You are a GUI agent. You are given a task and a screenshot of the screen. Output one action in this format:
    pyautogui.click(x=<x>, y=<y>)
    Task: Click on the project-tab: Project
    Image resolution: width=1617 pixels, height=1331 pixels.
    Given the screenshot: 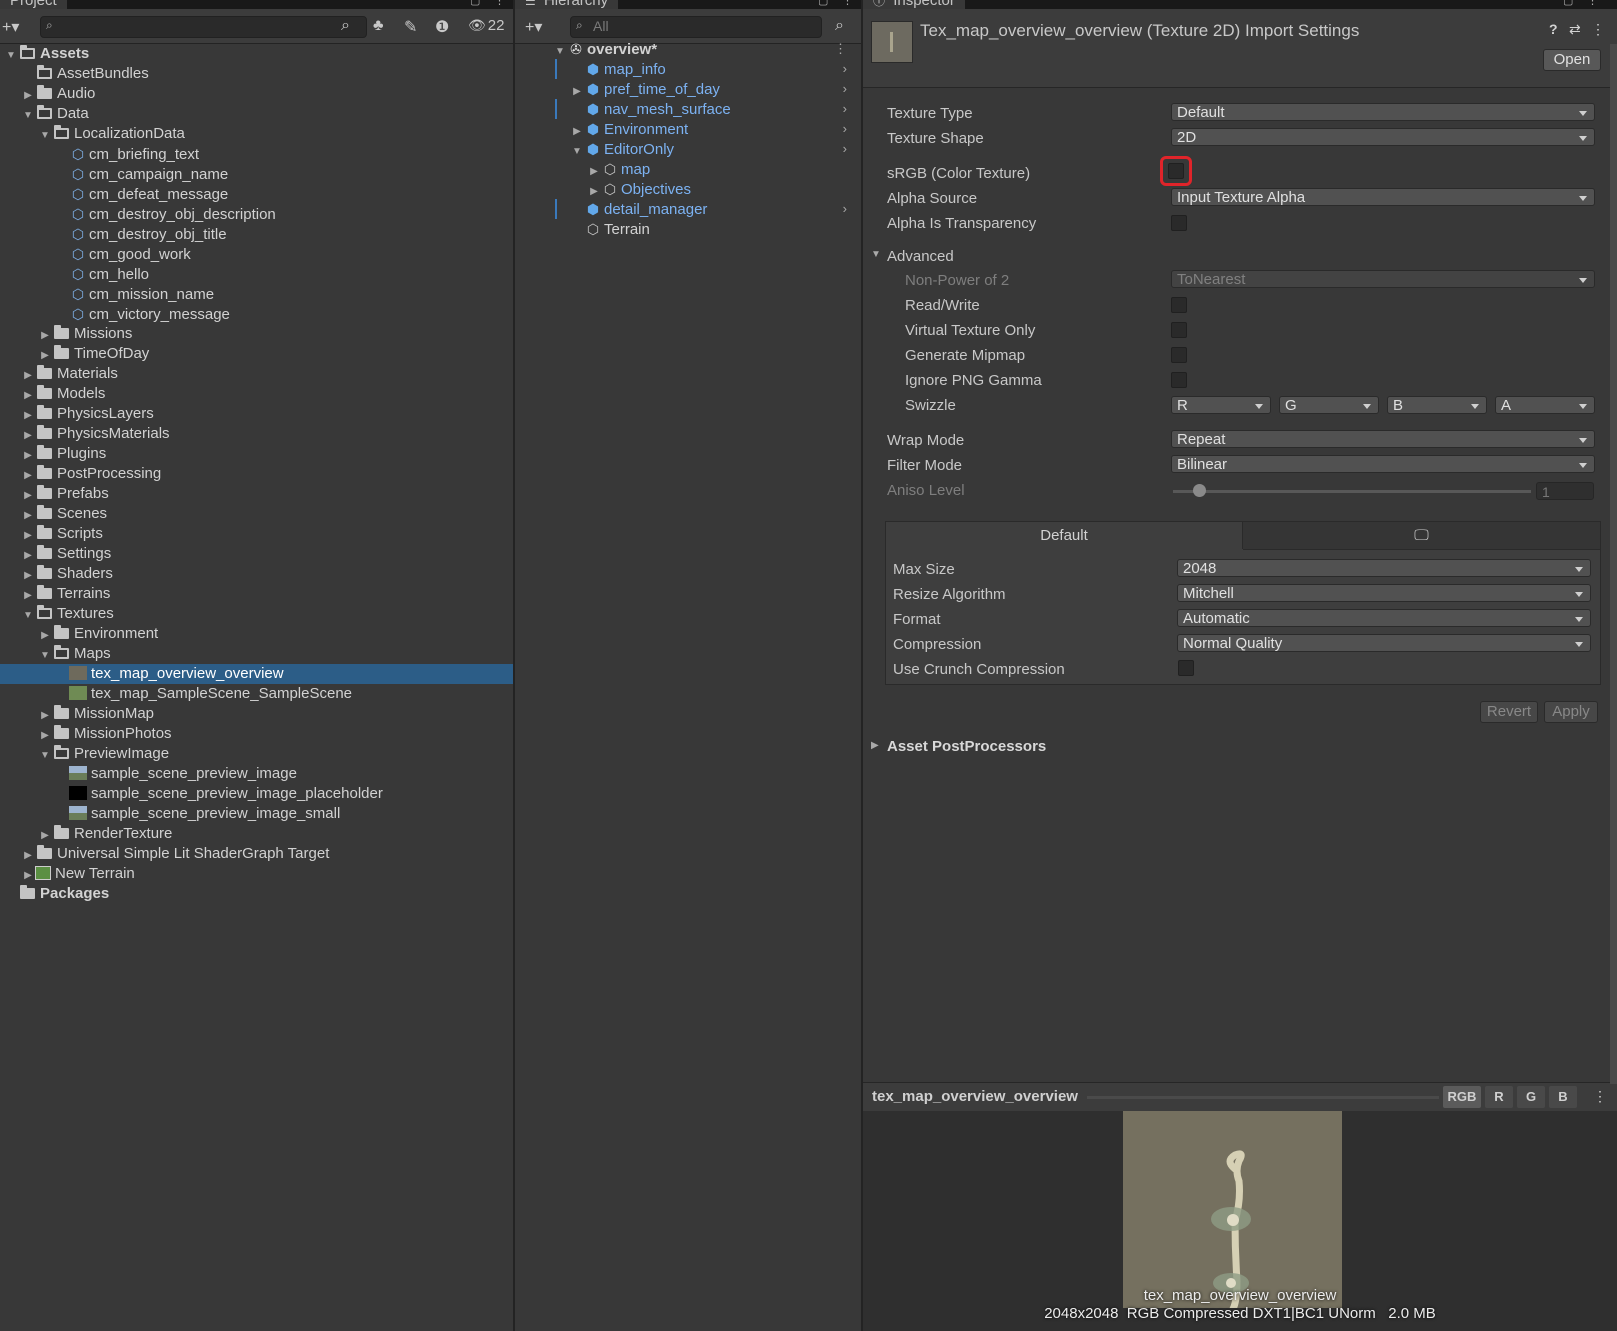 What is the action you would take?
    pyautogui.click(x=33, y=4)
    